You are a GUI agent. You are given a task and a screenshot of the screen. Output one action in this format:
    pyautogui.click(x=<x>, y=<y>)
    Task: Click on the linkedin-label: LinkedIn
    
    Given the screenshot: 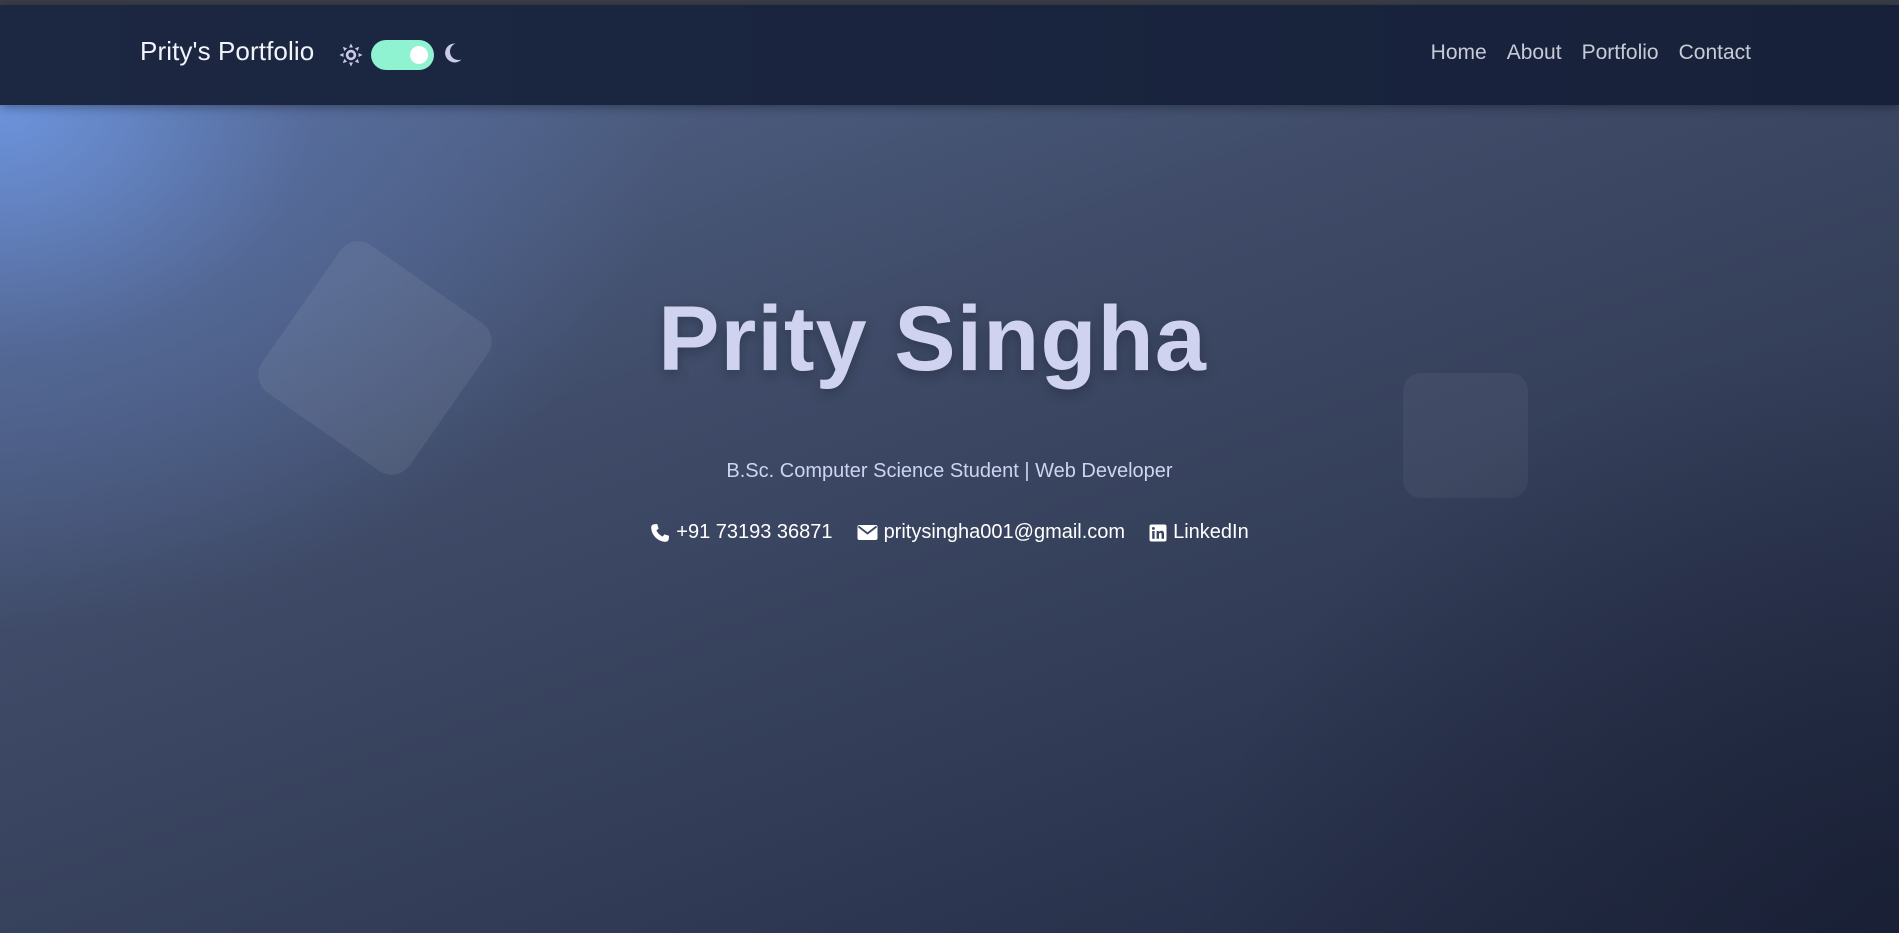 What is the action you would take?
    pyautogui.click(x=1211, y=532)
    